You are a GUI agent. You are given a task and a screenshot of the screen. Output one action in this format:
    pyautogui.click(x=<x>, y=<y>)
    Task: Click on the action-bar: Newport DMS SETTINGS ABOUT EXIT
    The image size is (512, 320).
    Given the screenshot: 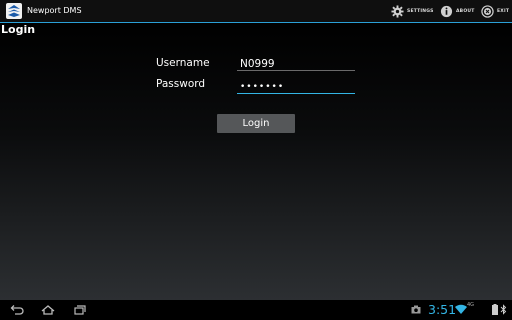 What is the action you would take?
    pyautogui.click(x=256, y=11)
    